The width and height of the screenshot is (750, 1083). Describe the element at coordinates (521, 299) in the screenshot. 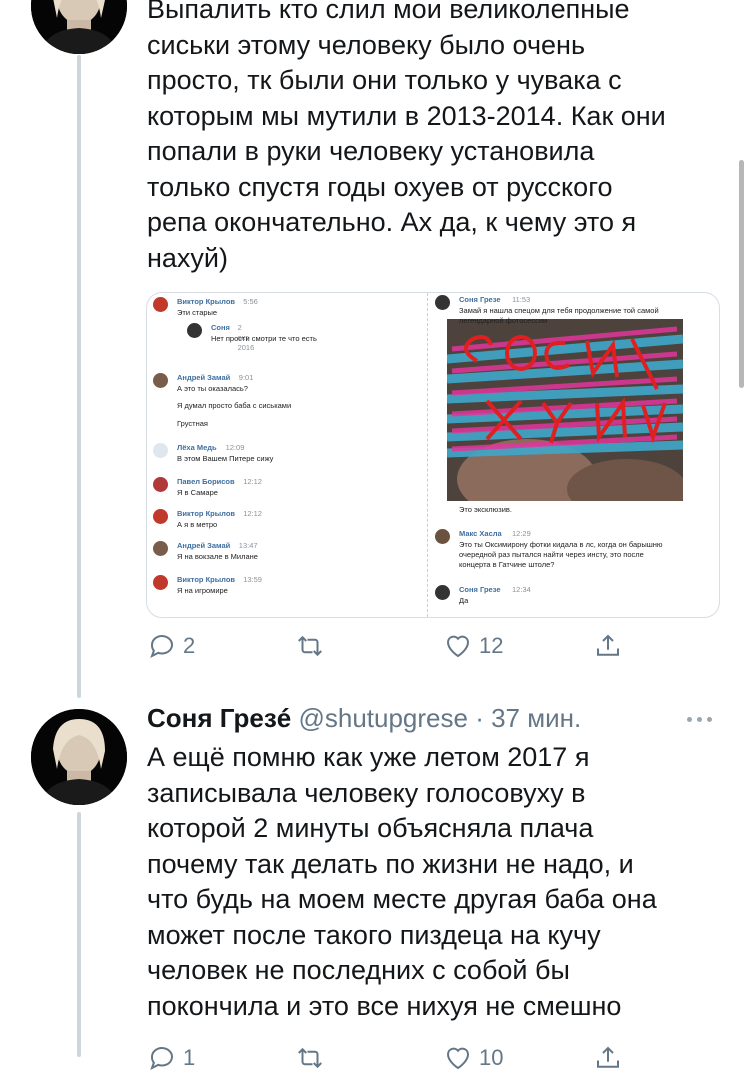

I see `chat-time: 11:53` at that location.